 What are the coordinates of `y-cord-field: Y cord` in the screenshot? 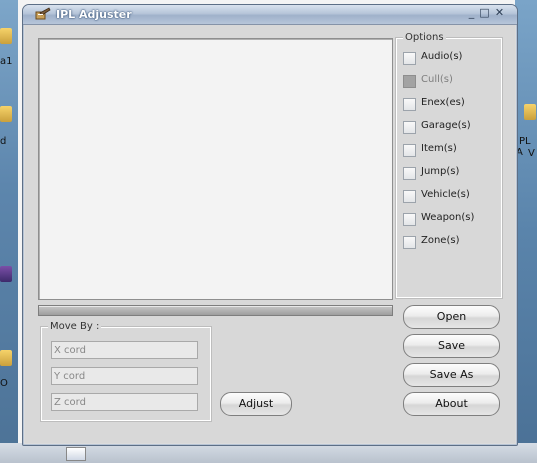 It's located at (124, 376).